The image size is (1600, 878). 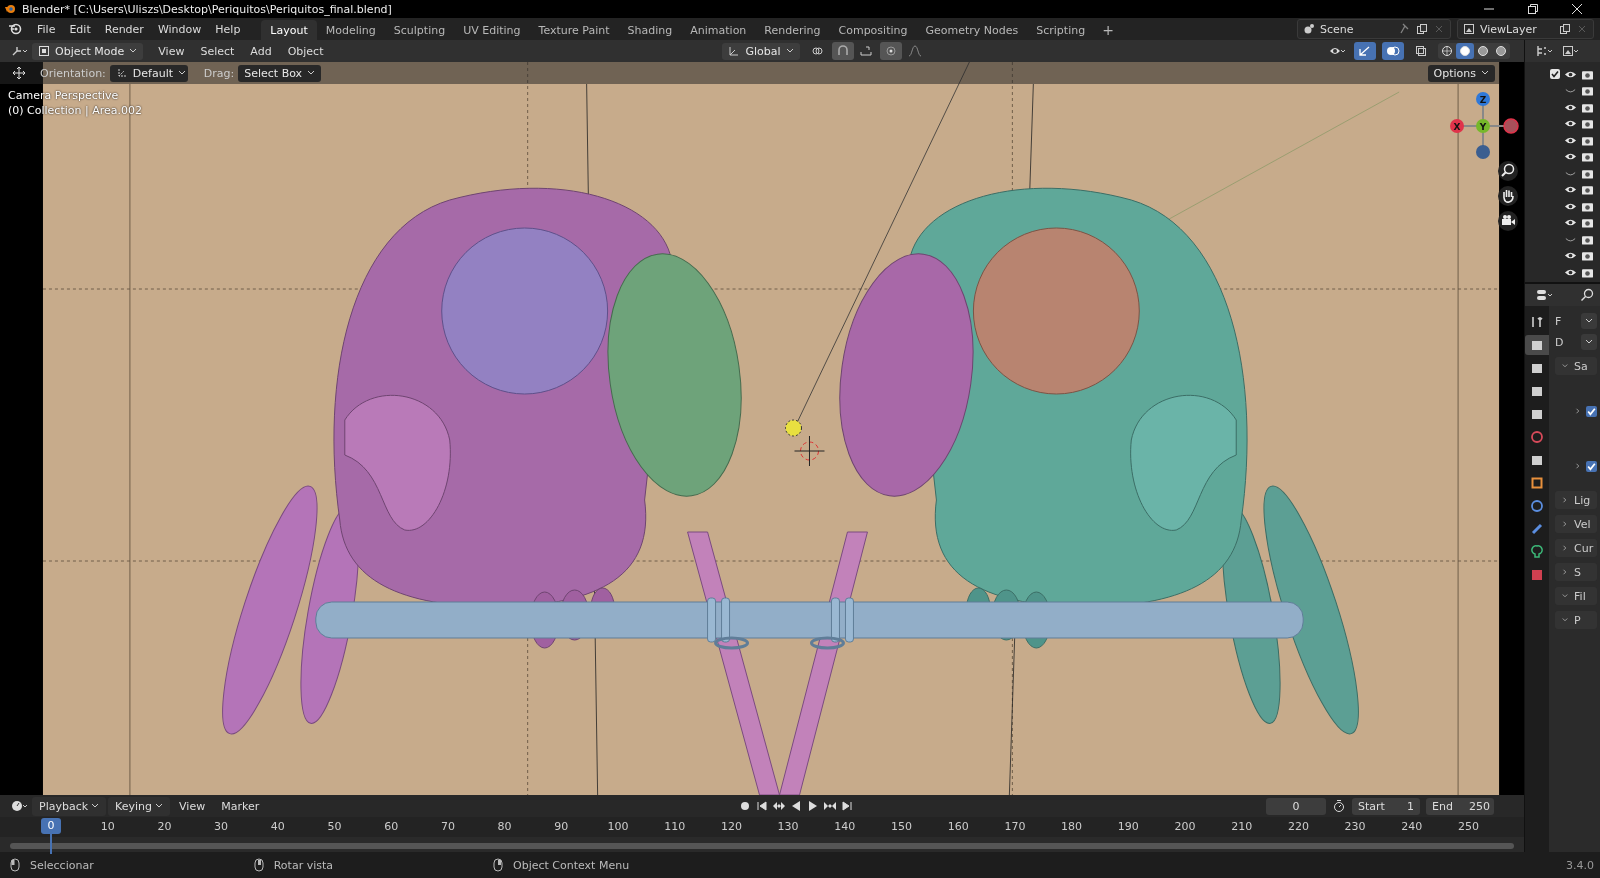 What do you see at coordinates (334, 826) in the screenshot?
I see `frame-number: 50` at bounding box center [334, 826].